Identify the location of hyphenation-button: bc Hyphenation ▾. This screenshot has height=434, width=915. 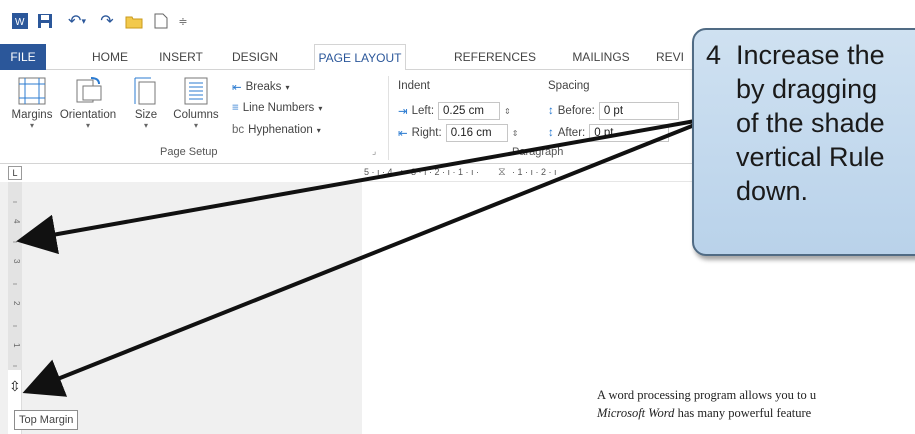
(276, 130).